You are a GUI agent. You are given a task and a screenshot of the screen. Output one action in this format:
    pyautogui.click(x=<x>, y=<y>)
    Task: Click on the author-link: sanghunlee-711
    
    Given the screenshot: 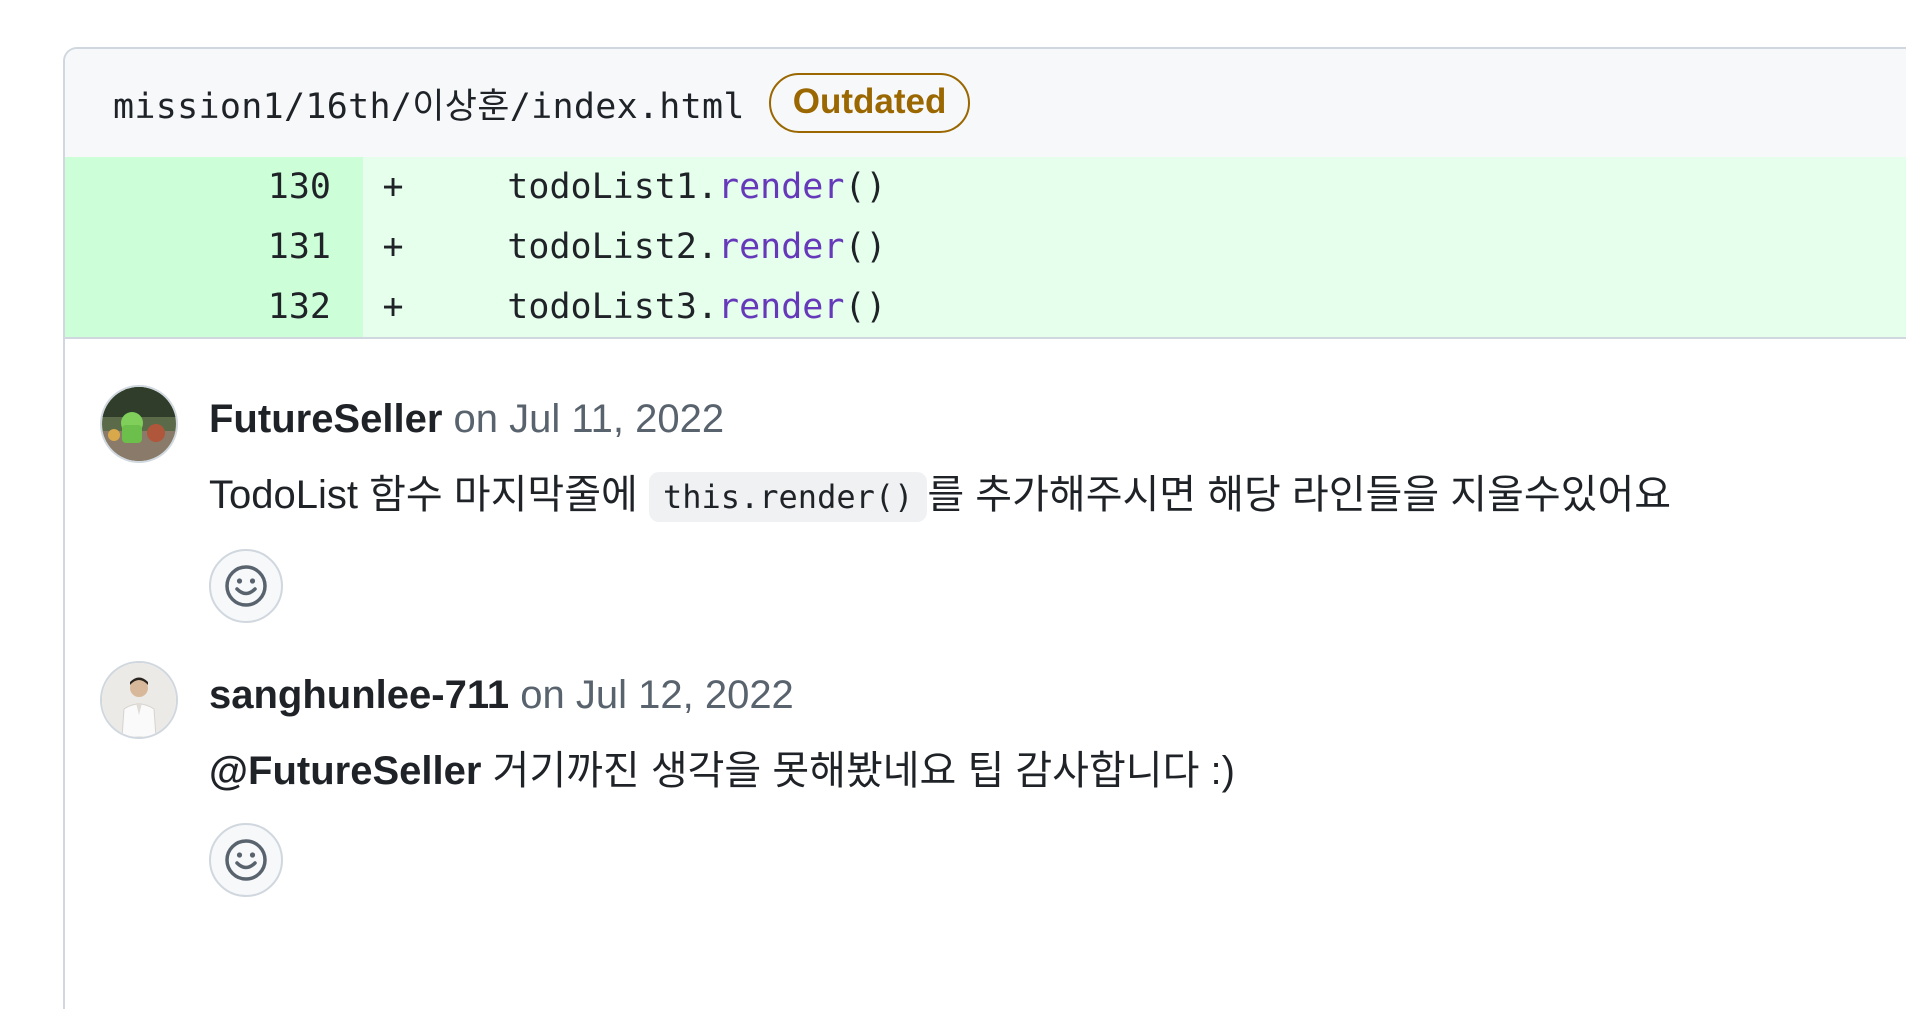 What is the action you would take?
    pyautogui.click(x=359, y=695)
    